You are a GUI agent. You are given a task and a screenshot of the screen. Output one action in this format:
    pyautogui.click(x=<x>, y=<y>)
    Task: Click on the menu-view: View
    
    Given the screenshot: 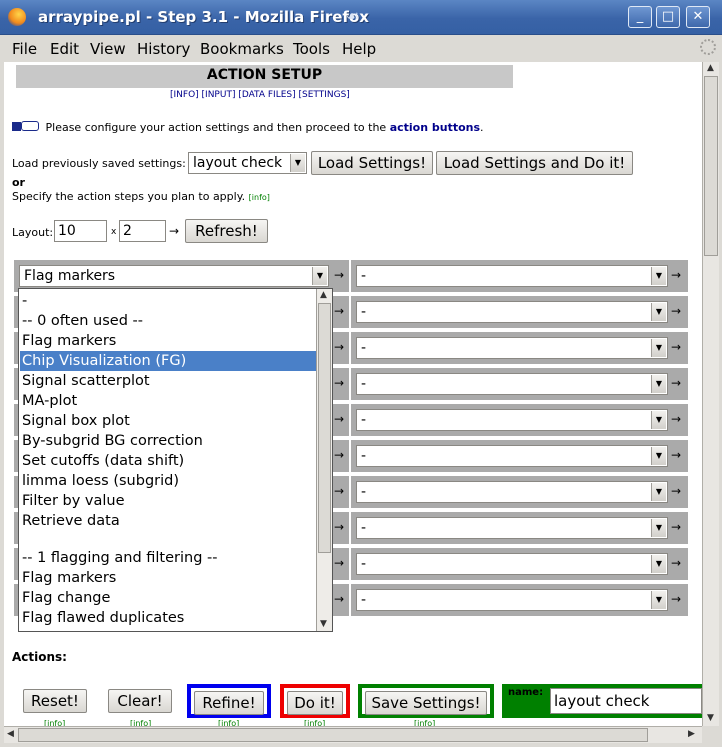 What is the action you would take?
    pyautogui.click(x=108, y=49)
    